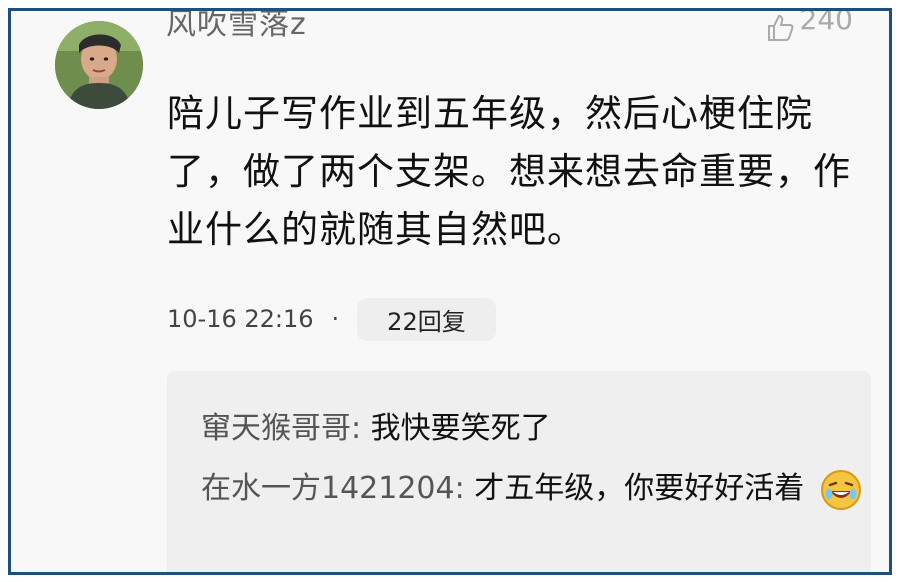  Describe the element at coordinates (841, 490) in the screenshot. I see `laughing-emoji-icon` at that location.